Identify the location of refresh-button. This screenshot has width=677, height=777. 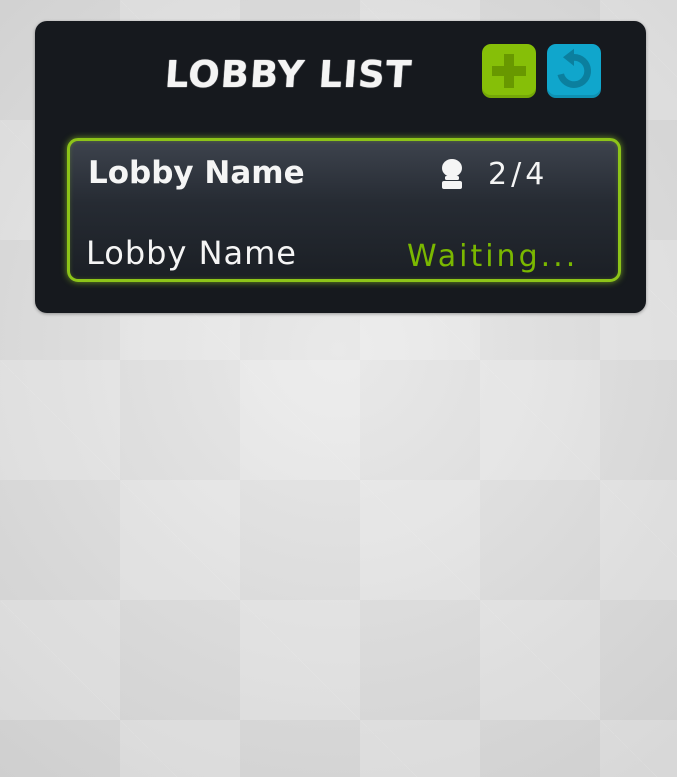
(574, 71).